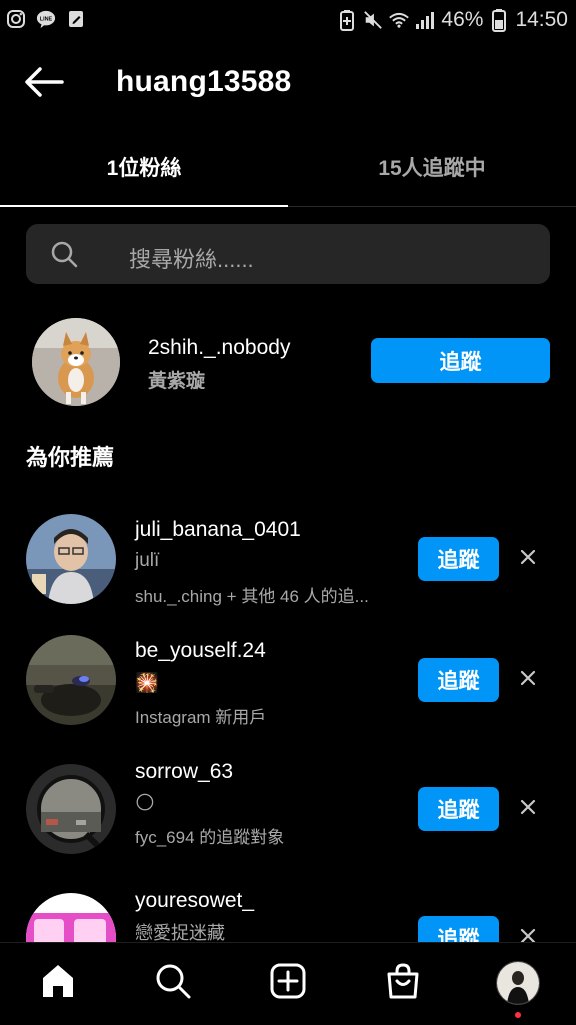 The image size is (576, 1025). I want to click on instagram-icon, so click(16, 19).